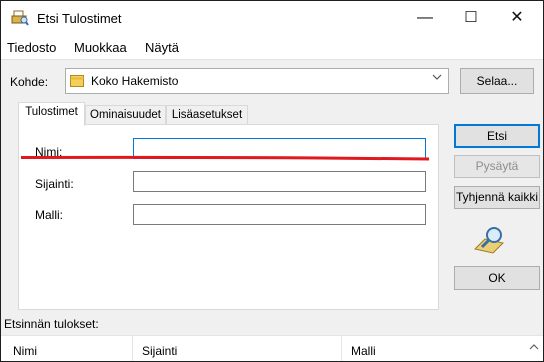 The image size is (544, 362). I want to click on tab-printers: Tulostimet, so click(51, 114).